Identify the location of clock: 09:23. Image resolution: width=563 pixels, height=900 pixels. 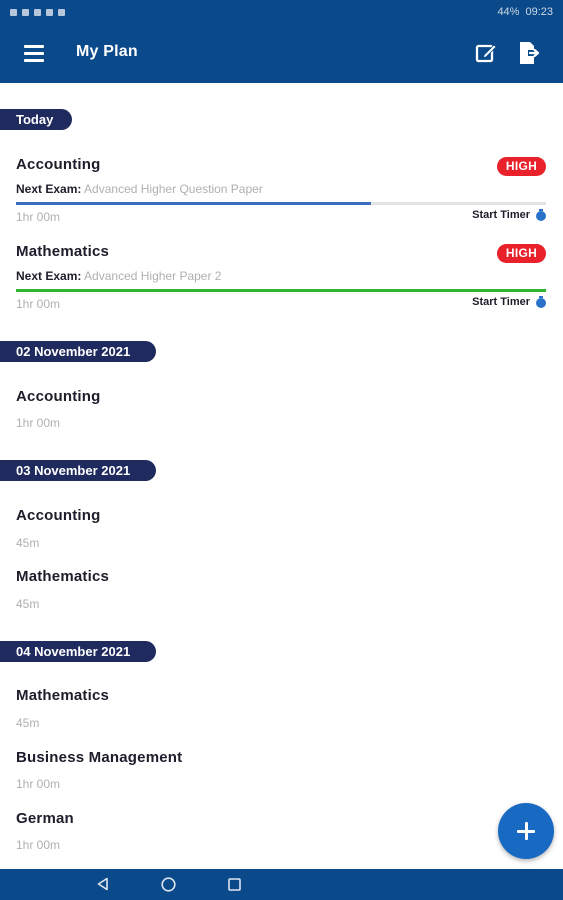
(539, 12).